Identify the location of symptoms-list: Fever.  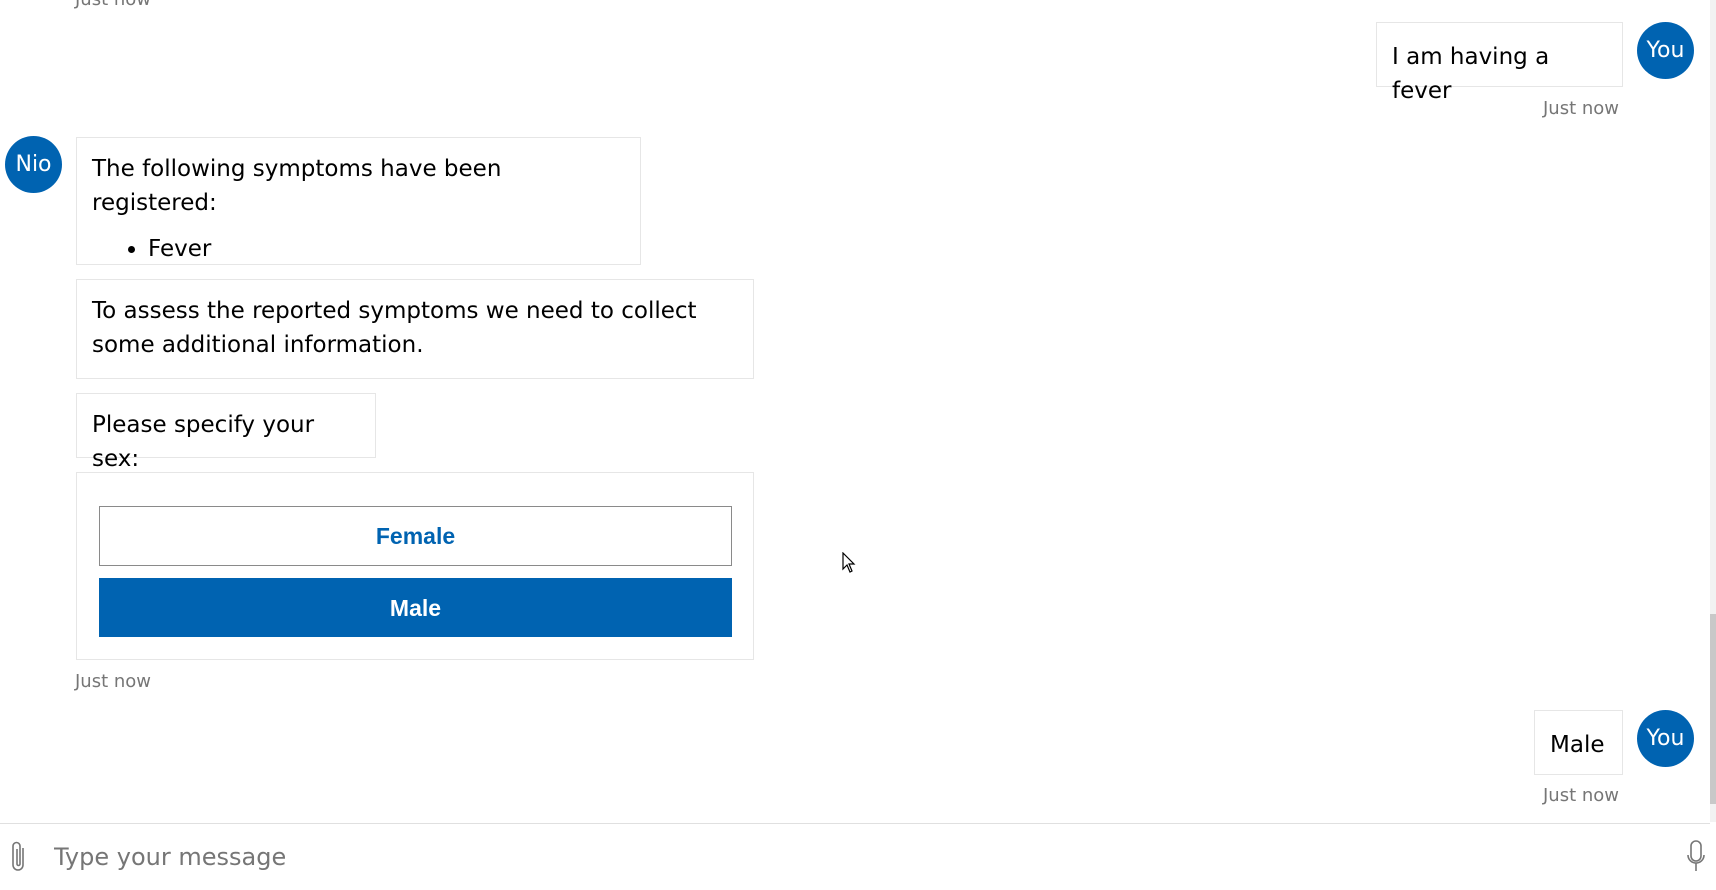
(358, 249).